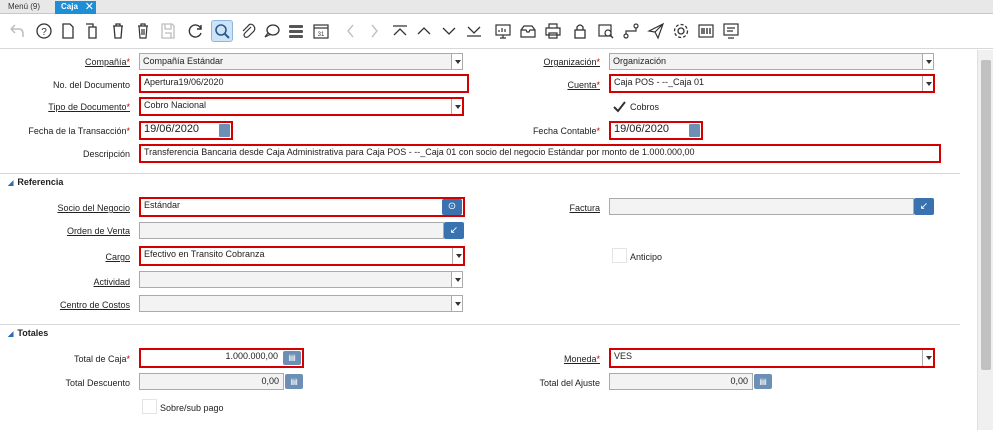 Image resolution: width=993 pixels, height=430 pixels. I want to click on copy-record-icon, so click(92, 31).